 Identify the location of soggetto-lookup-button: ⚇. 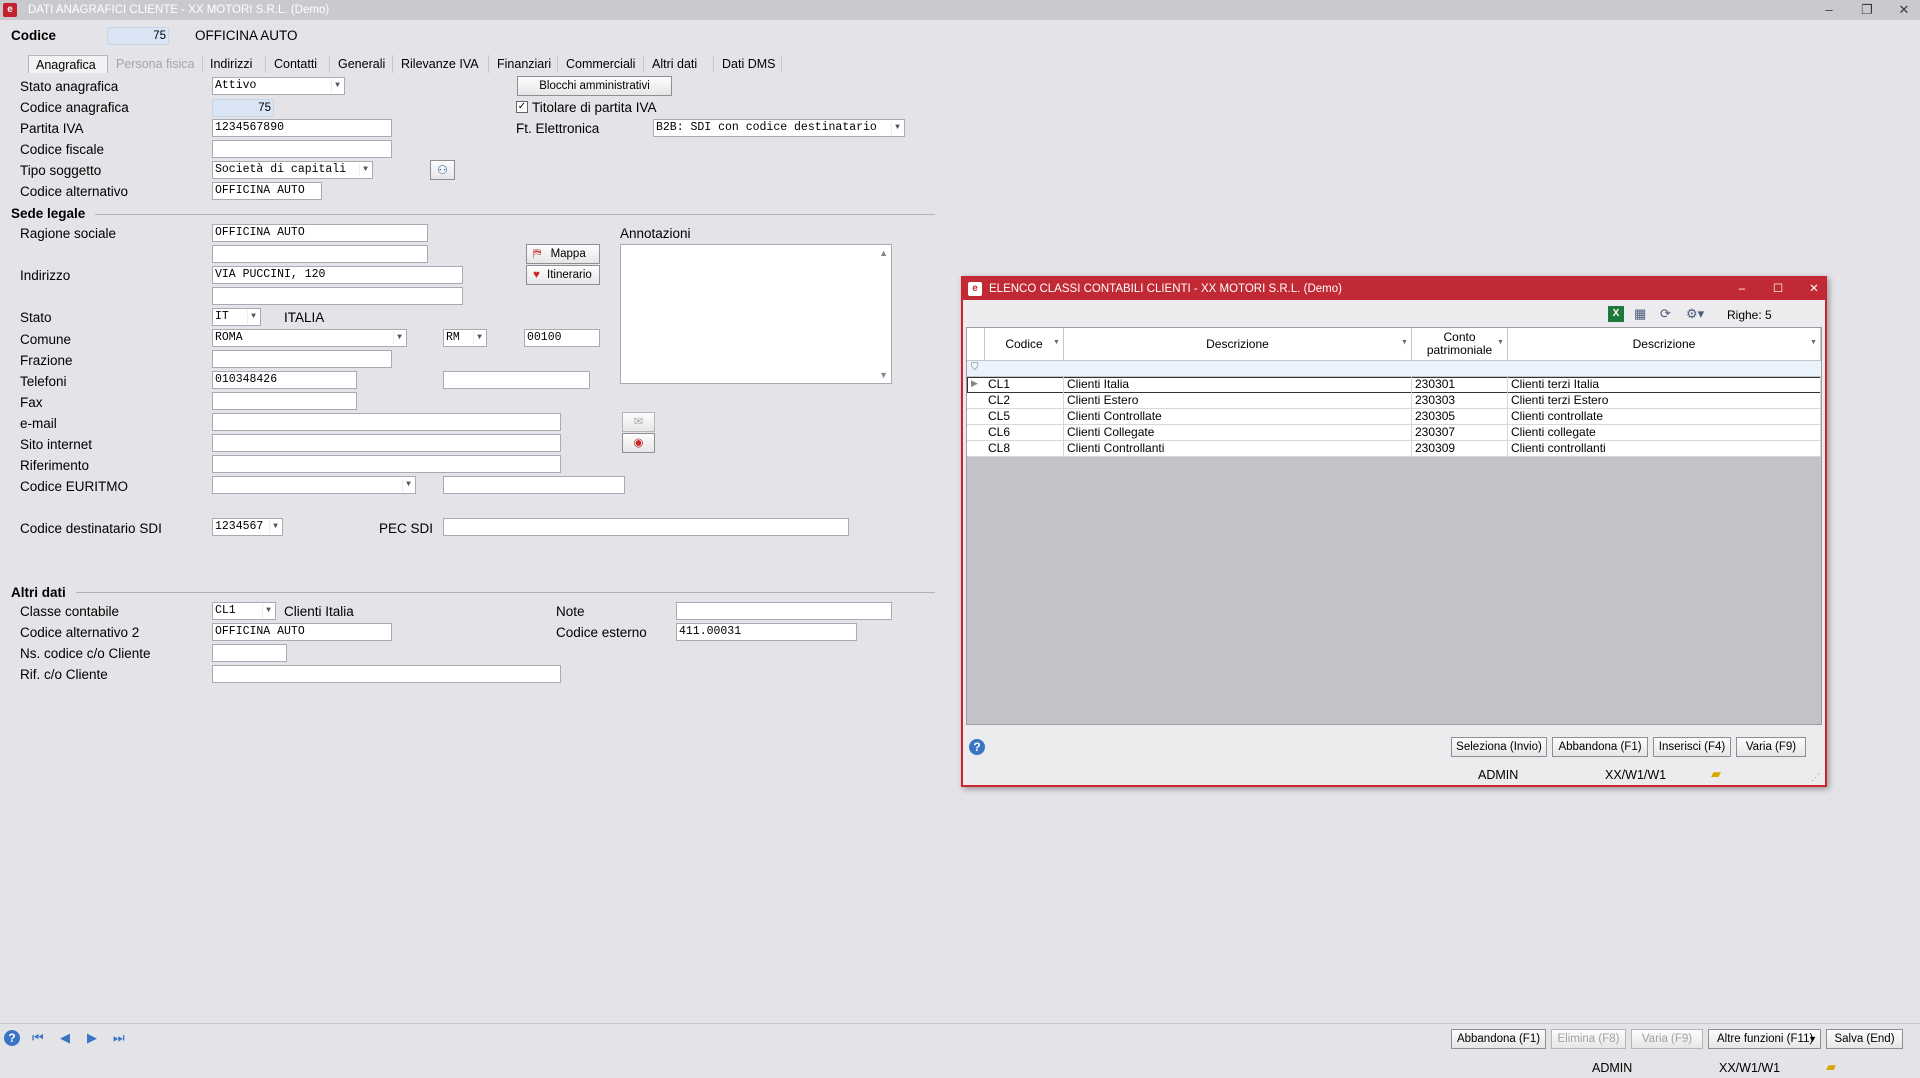
(442, 170).